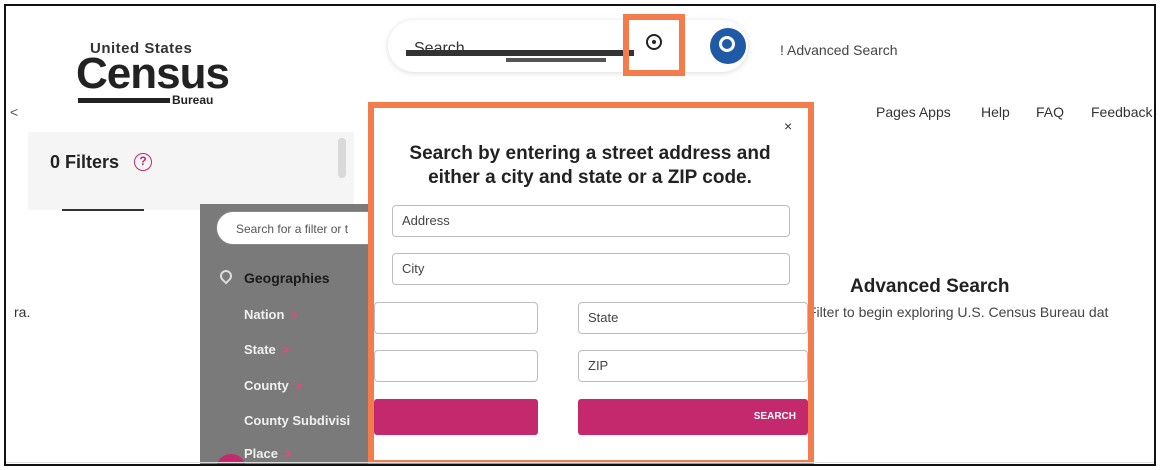 The width and height of the screenshot is (1160, 470). What do you see at coordinates (193, 100) in the screenshot?
I see `logo-bureau: Bureau` at bounding box center [193, 100].